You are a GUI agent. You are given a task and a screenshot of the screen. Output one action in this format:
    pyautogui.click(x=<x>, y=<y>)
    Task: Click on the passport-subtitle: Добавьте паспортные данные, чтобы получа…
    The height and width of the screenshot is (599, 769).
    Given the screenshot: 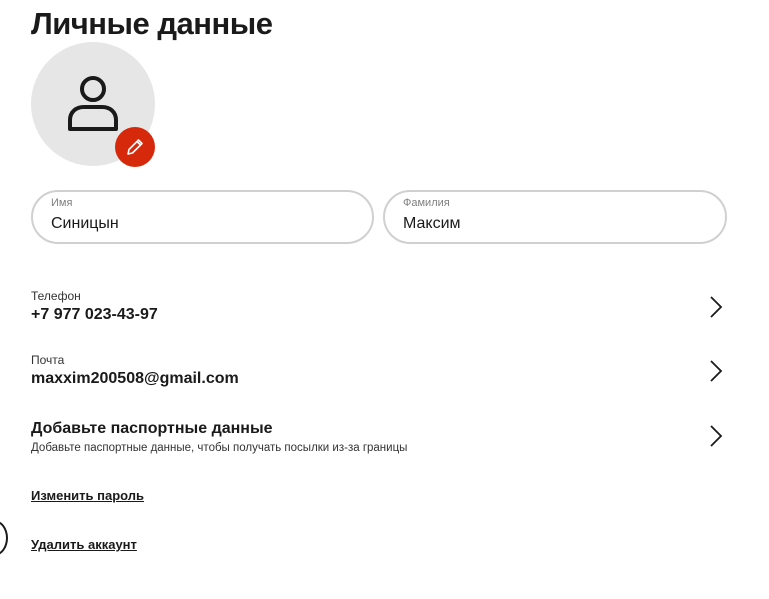 What is the action you would take?
    pyautogui.click(x=219, y=448)
    